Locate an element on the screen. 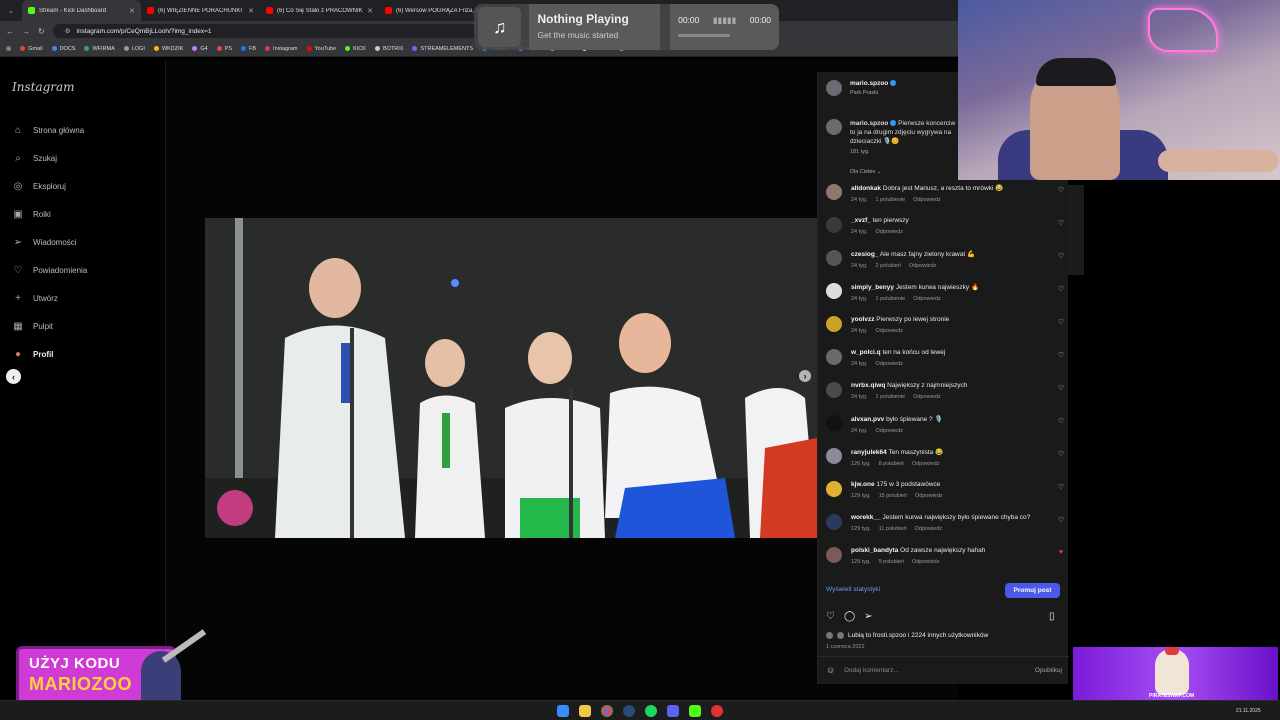 Image resolution: width=1280 pixels, height=720 pixels. comment-username: nvrbx.qiwq is located at coordinates (868, 385).